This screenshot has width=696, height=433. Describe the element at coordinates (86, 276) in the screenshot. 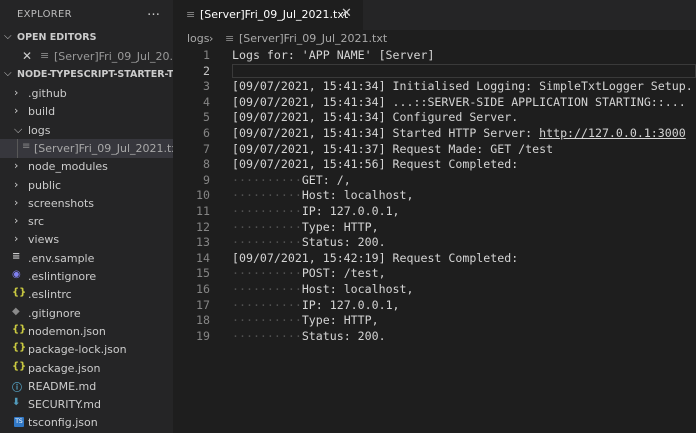

I see `tree-item: ◉ .eslintignore` at that location.